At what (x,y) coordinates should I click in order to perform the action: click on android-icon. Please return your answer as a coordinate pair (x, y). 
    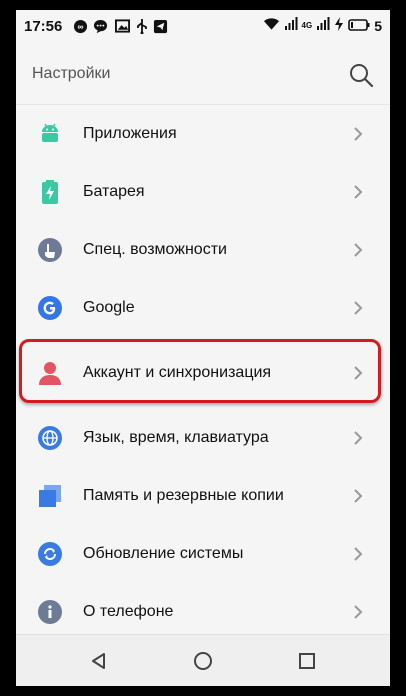
    Looking at the image, I should click on (50, 134).